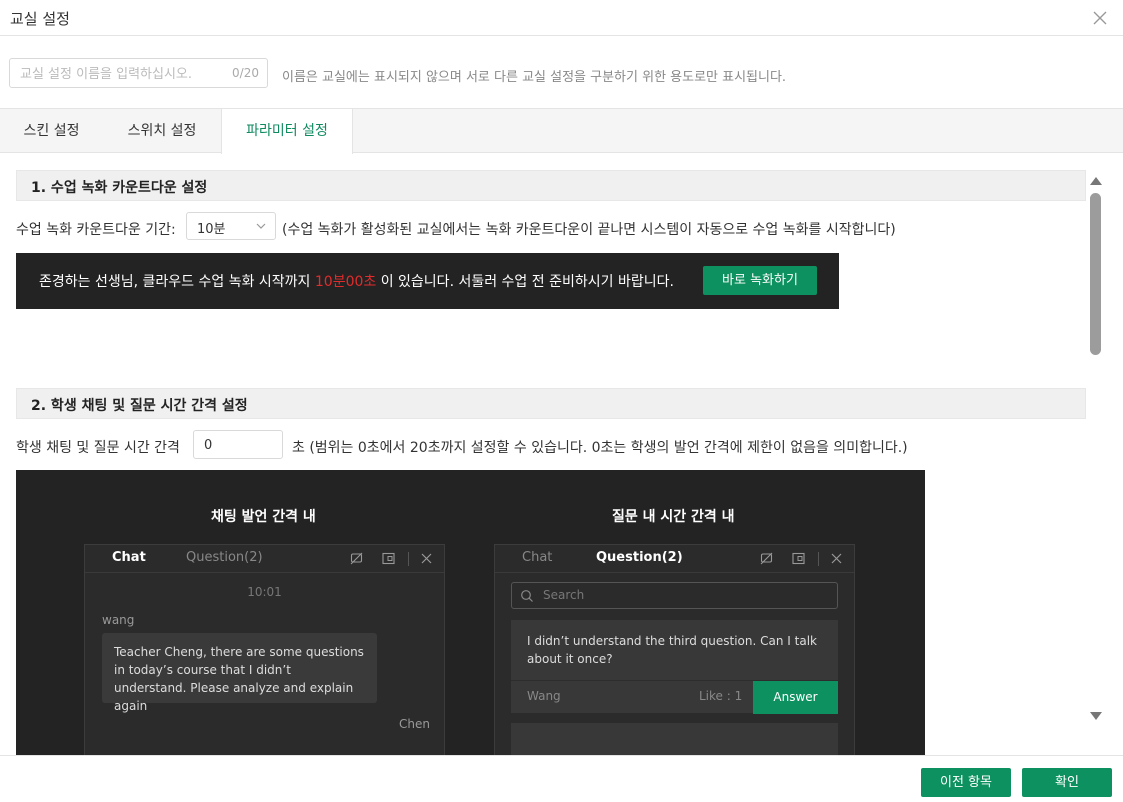  I want to click on scrollbar-thumb, so click(1095, 274).